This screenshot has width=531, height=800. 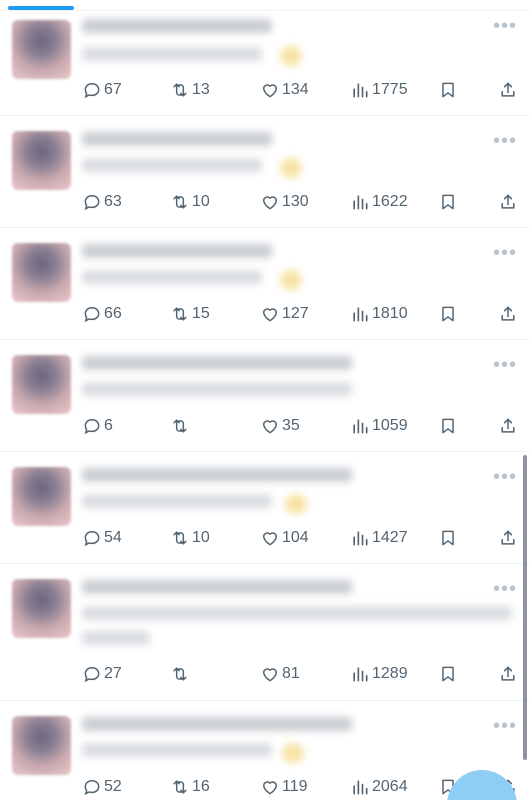 What do you see at coordinates (102, 90) in the screenshot?
I see `reply-button: 67` at bounding box center [102, 90].